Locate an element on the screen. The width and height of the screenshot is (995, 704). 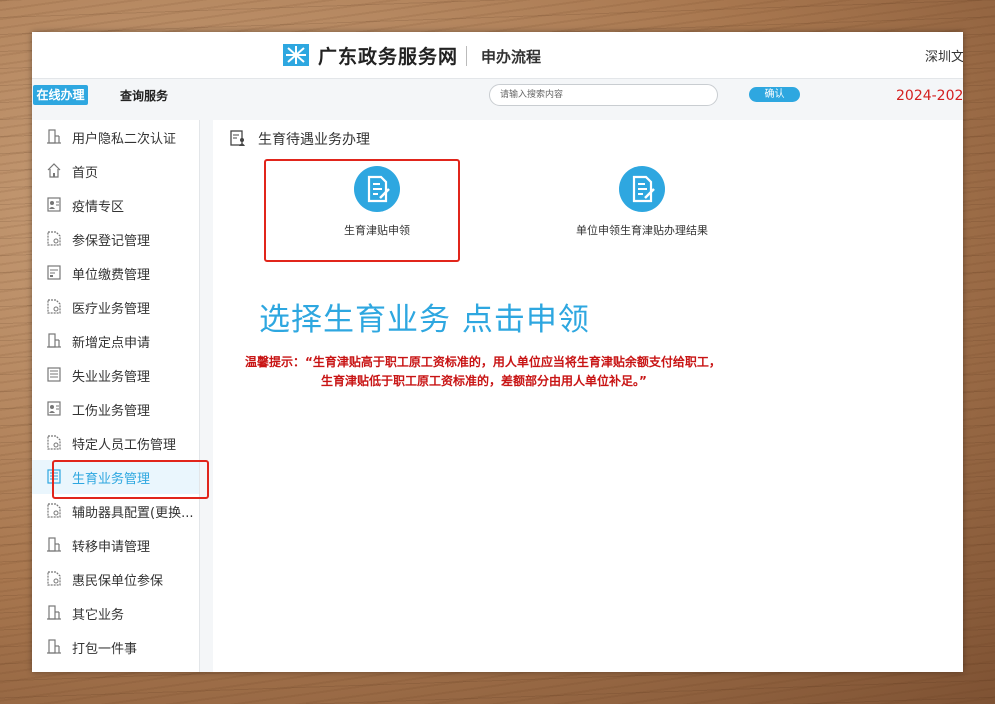
action-label: 单位申领生育津贴办理结果 is located at coordinates (642, 230).